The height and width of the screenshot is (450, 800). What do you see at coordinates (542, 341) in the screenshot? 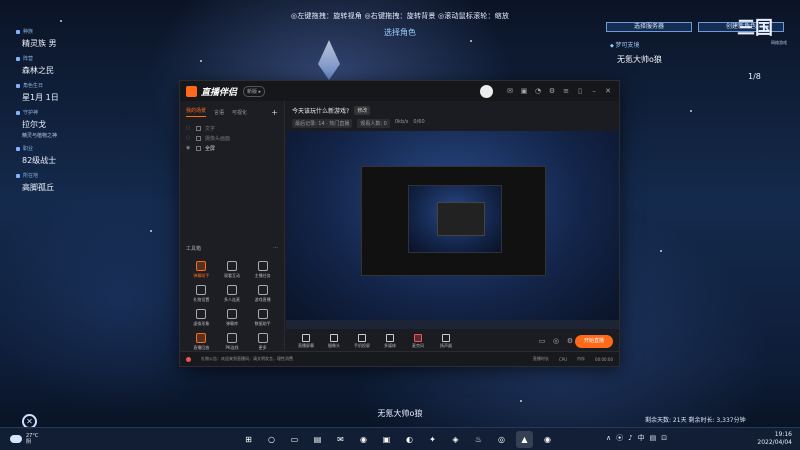
I see `record-icon: ▭` at bounding box center [542, 341].